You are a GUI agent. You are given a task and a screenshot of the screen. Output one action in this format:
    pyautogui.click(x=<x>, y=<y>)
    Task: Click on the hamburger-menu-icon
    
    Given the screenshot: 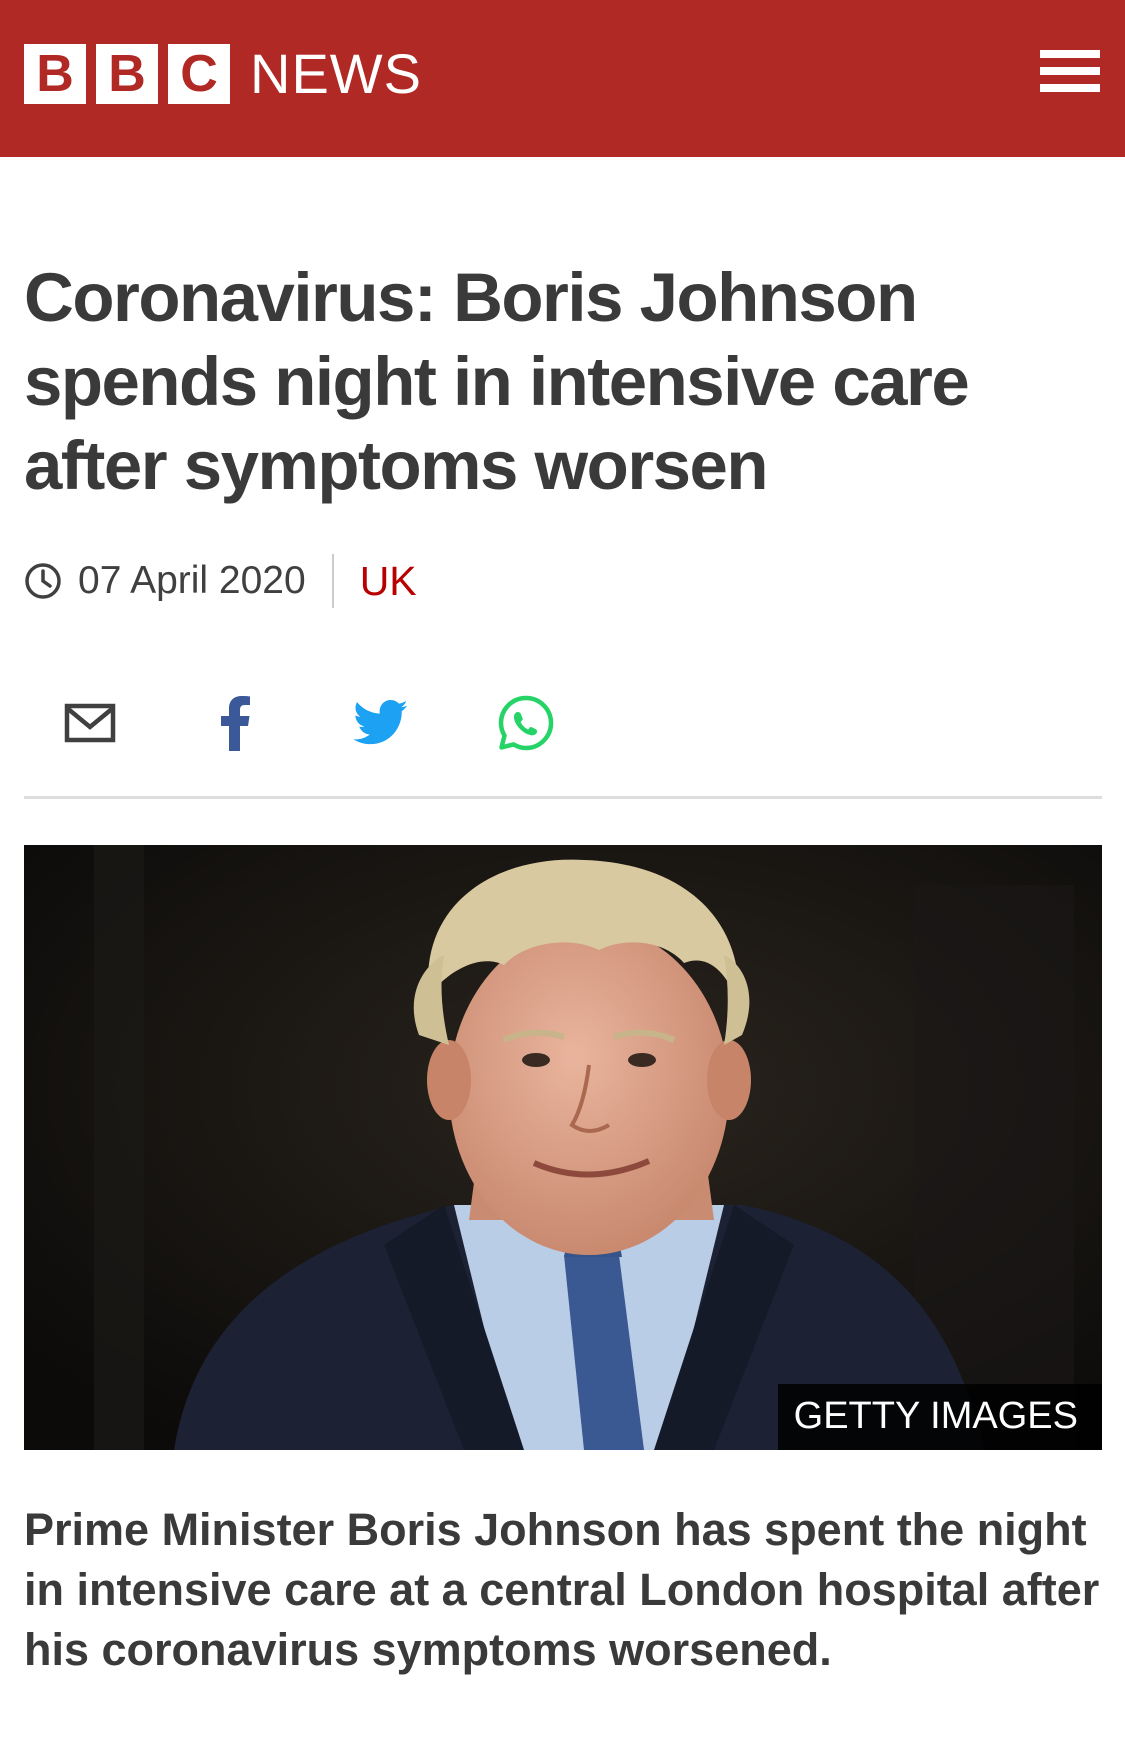 What is the action you would take?
    pyautogui.click(x=1070, y=74)
    